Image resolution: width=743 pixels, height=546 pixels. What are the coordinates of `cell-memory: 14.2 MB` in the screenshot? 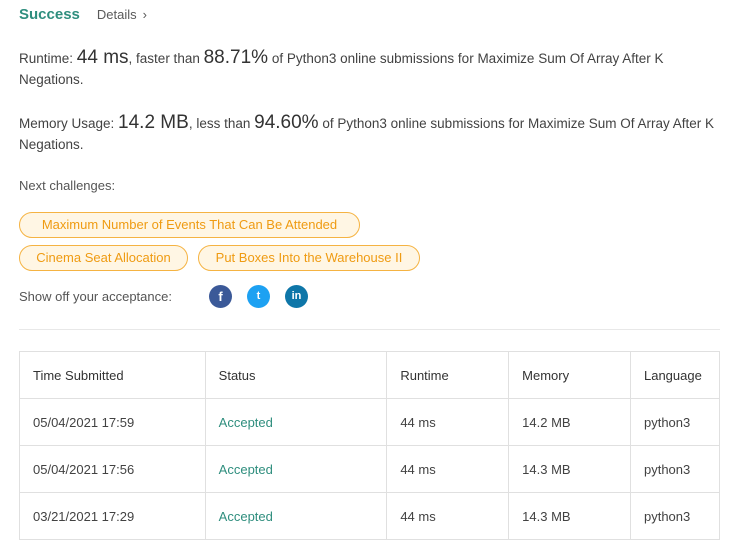 It's located at (569, 422).